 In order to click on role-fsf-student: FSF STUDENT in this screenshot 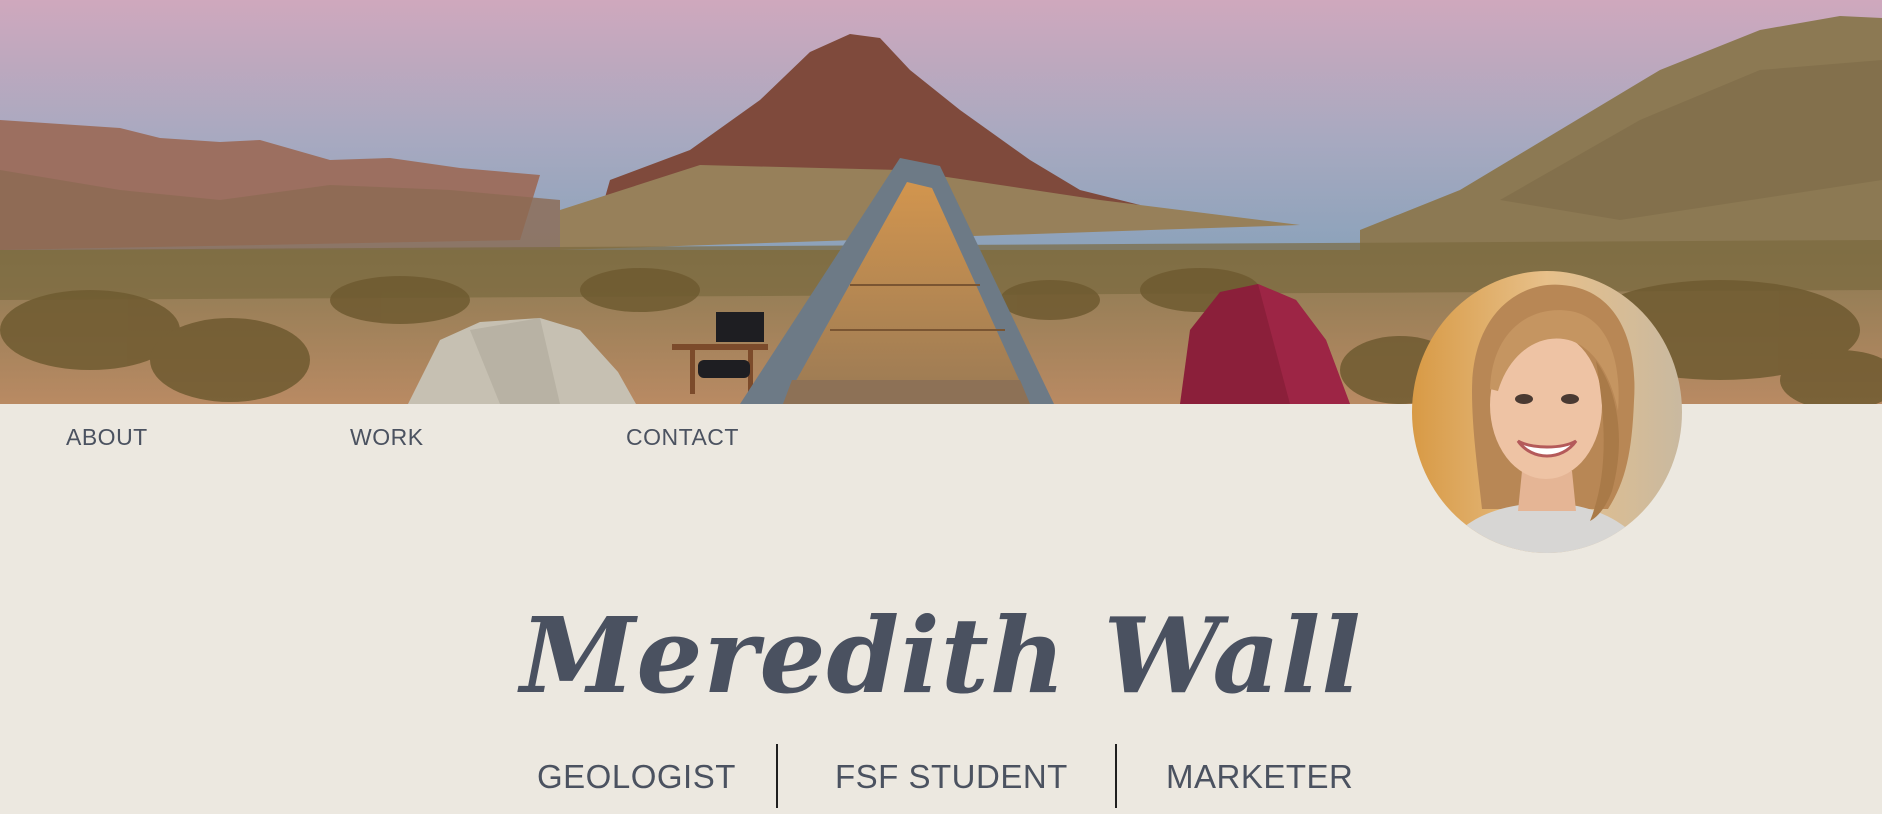, I will do `click(951, 776)`.